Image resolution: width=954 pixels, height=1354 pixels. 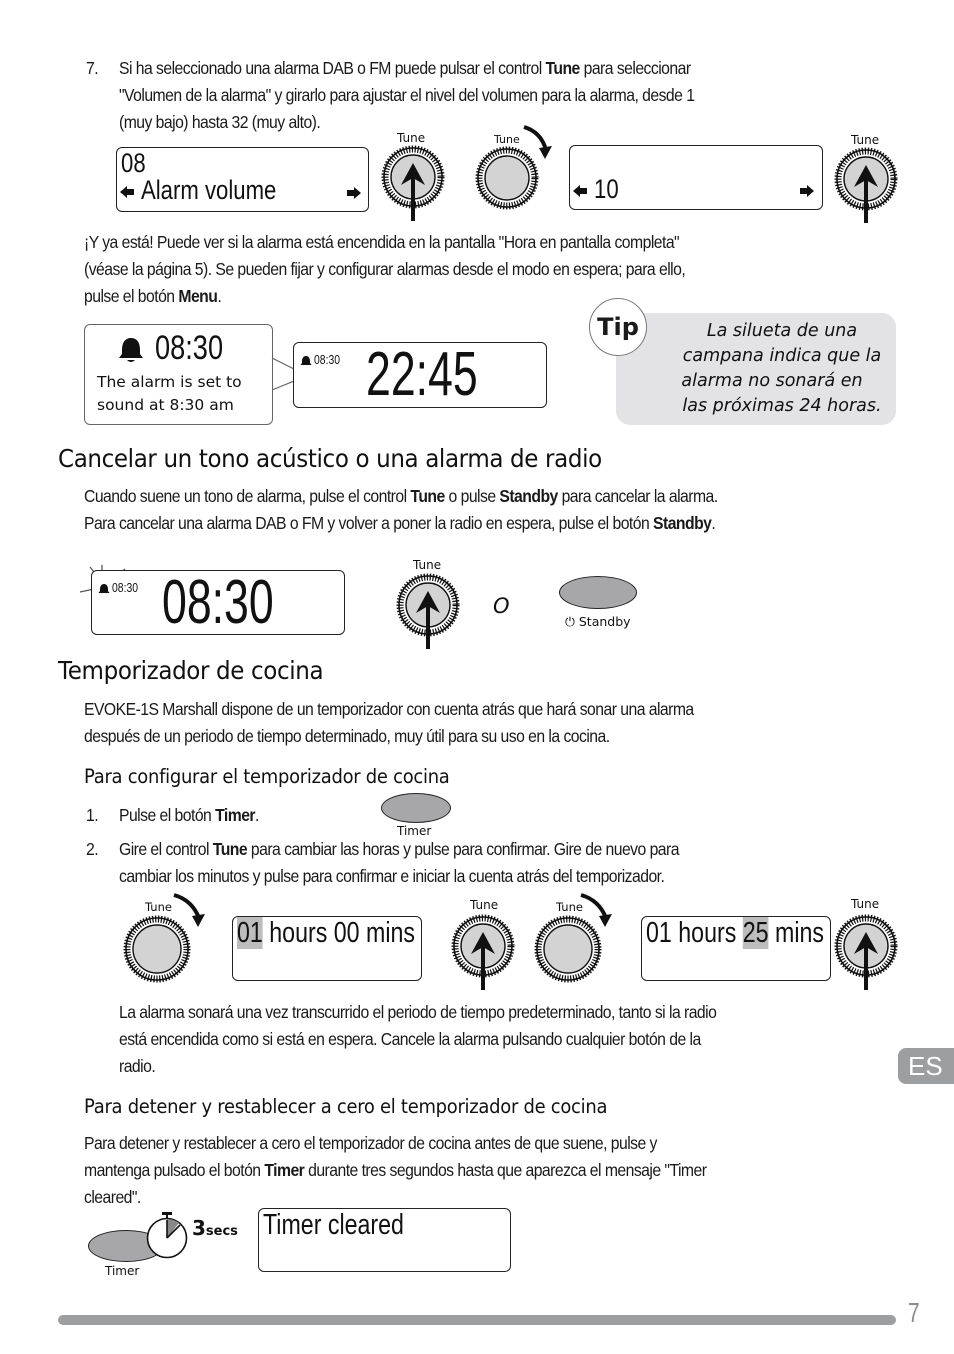 I want to click on timer-cleared-text: Timer cleared, so click(x=333, y=1225).